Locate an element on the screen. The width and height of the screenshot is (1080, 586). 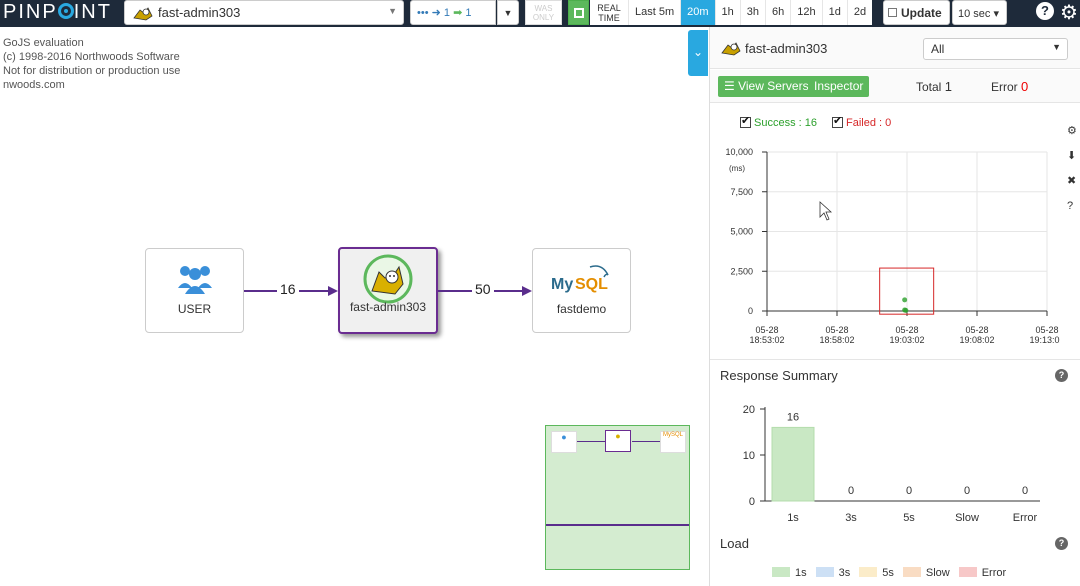
outbound-arrow-icon: ➡ is located at coordinates (458, 13).